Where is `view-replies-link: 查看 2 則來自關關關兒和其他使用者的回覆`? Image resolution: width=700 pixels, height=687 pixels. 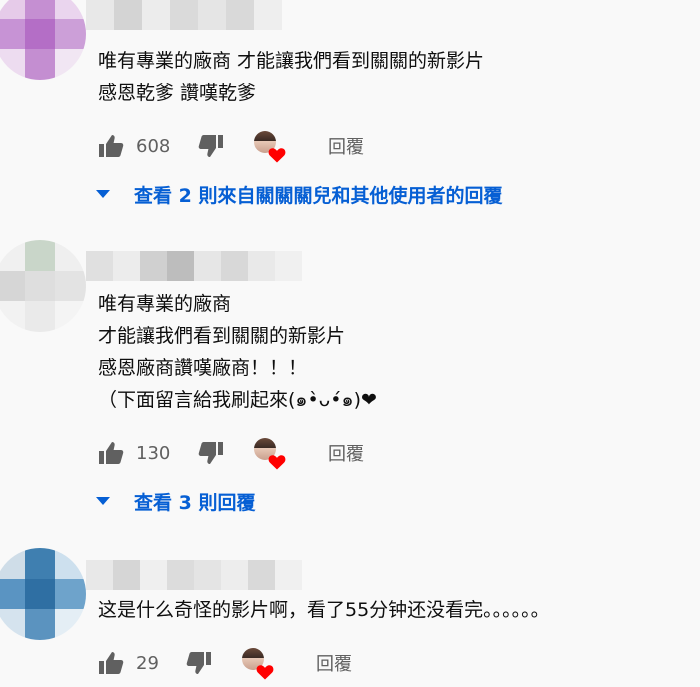 view-replies-link: 查看 2 則來自關關關兒和其他使用者的回覆 is located at coordinates (299, 194).